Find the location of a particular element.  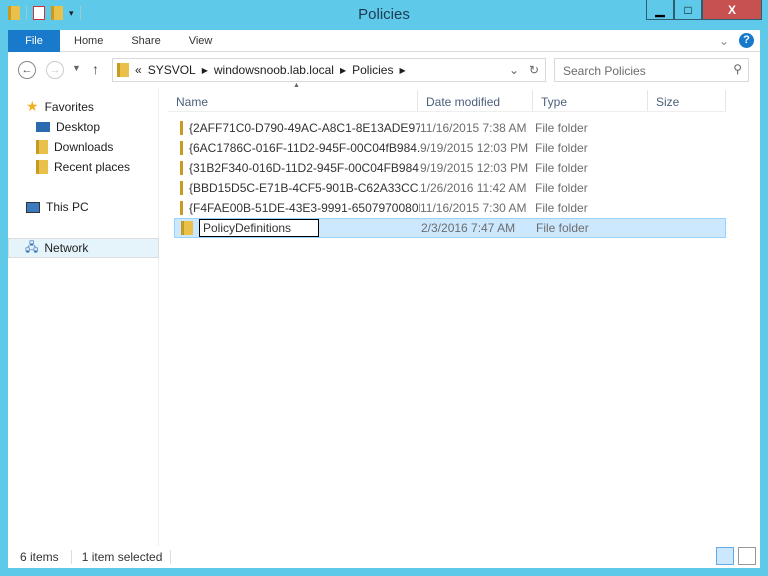

label: Recent places is located at coordinates (92, 167).